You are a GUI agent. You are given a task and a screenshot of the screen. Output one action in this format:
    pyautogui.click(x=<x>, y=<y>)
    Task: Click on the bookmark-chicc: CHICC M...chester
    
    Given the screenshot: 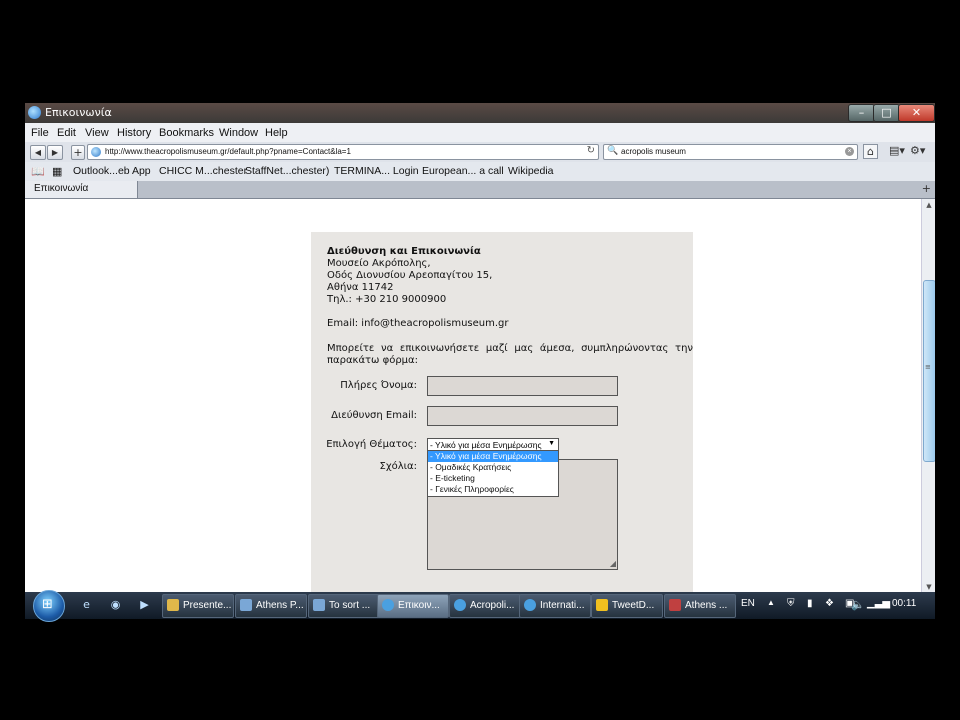 What is the action you would take?
    pyautogui.click(x=203, y=171)
    